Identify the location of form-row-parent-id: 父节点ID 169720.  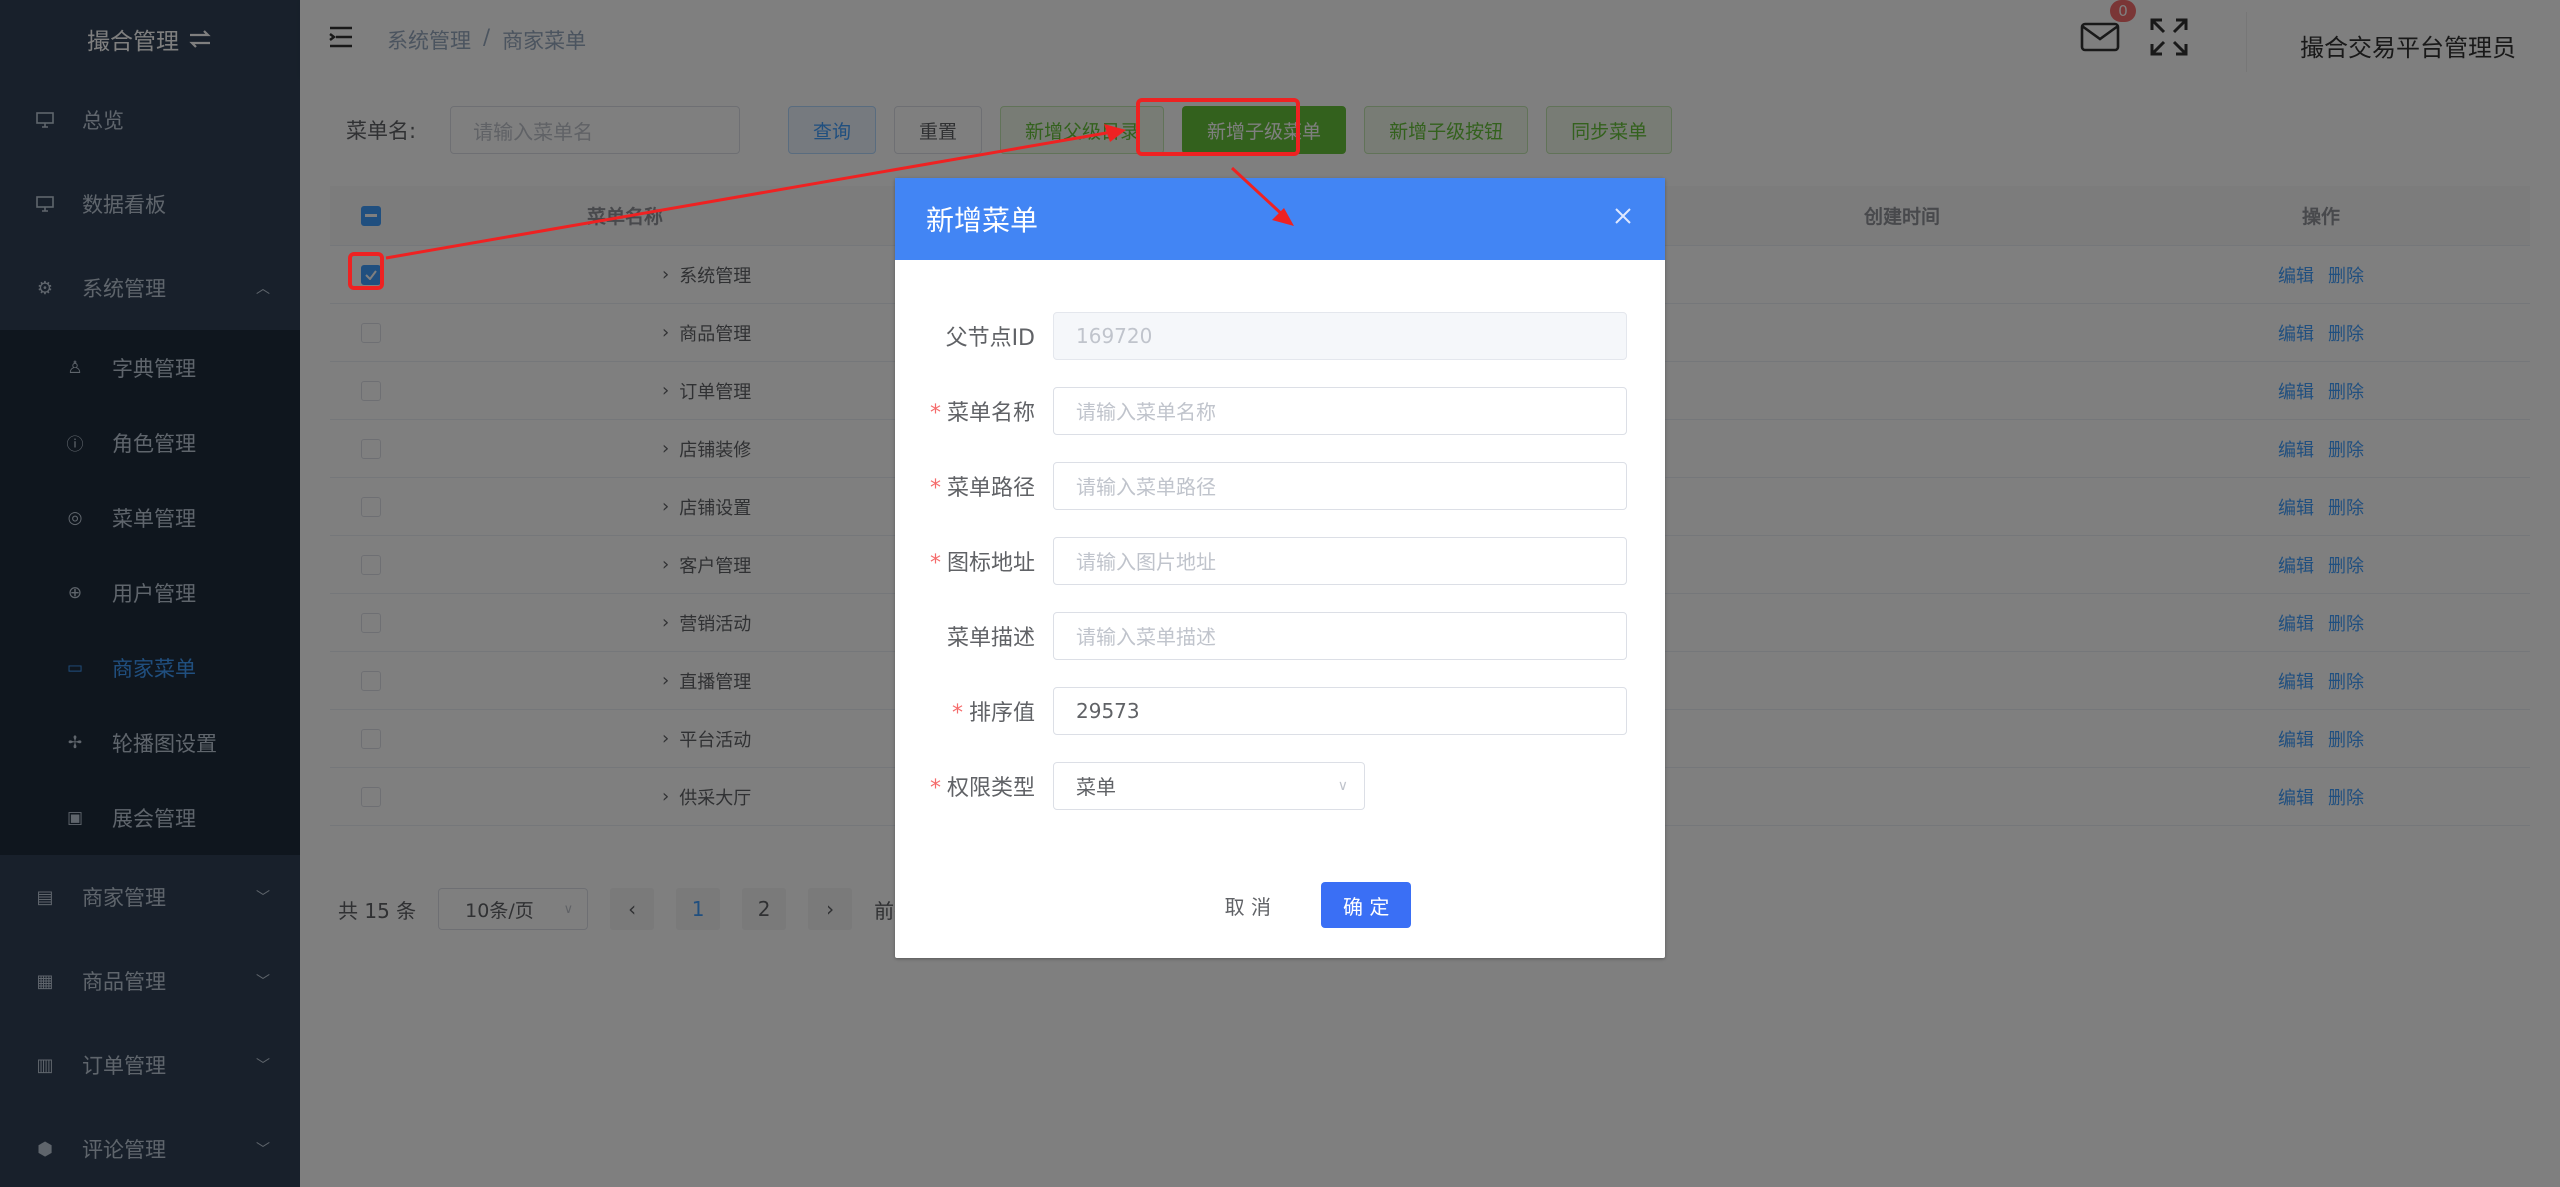
(1280, 335).